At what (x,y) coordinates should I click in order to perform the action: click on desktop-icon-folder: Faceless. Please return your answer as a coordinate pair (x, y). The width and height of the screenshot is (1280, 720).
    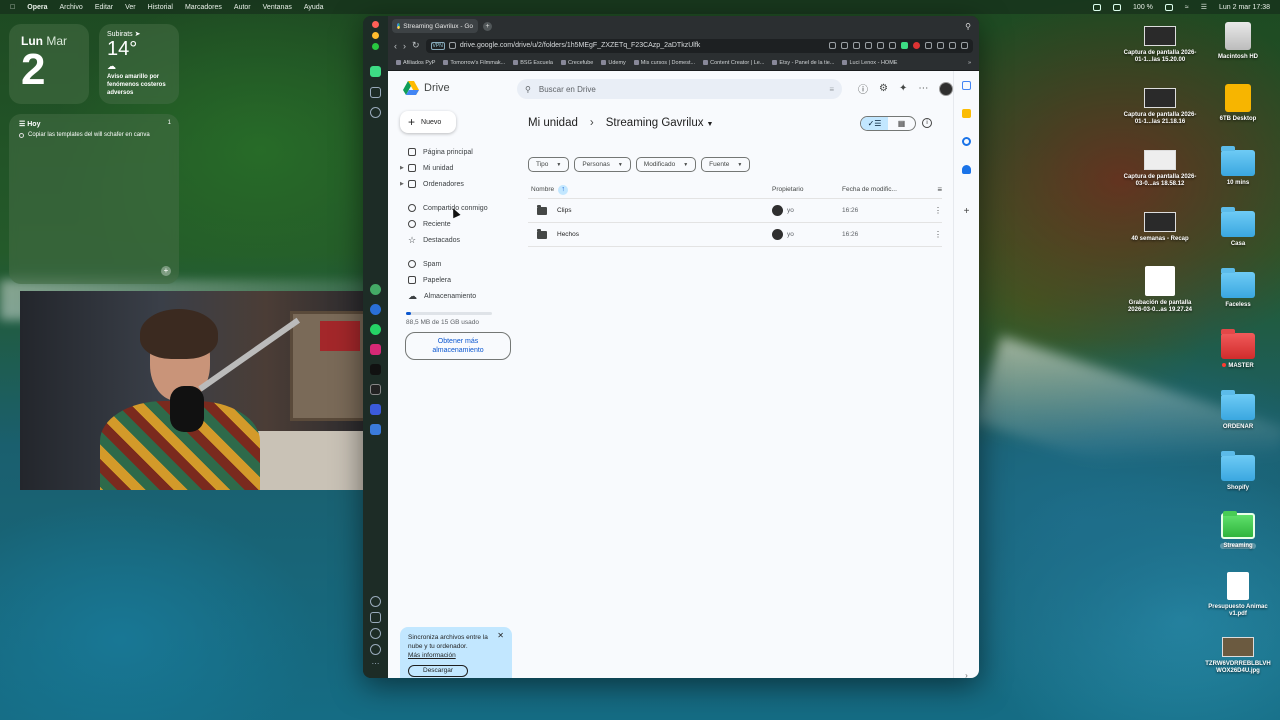
    Looking at the image, I should click on (1238, 288).